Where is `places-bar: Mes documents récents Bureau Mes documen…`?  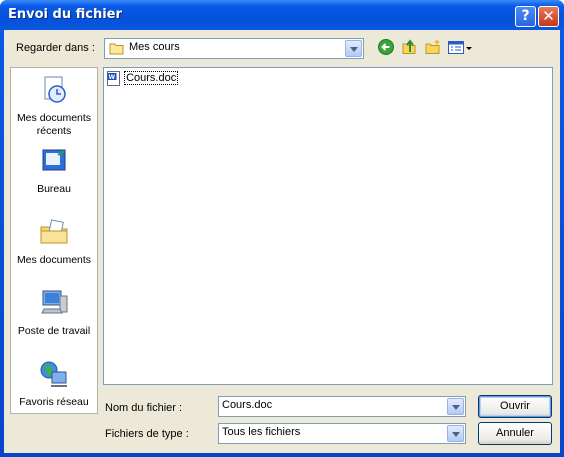 places-bar: Mes documents récents Bureau Mes documen… is located at coordinates (54, 240).